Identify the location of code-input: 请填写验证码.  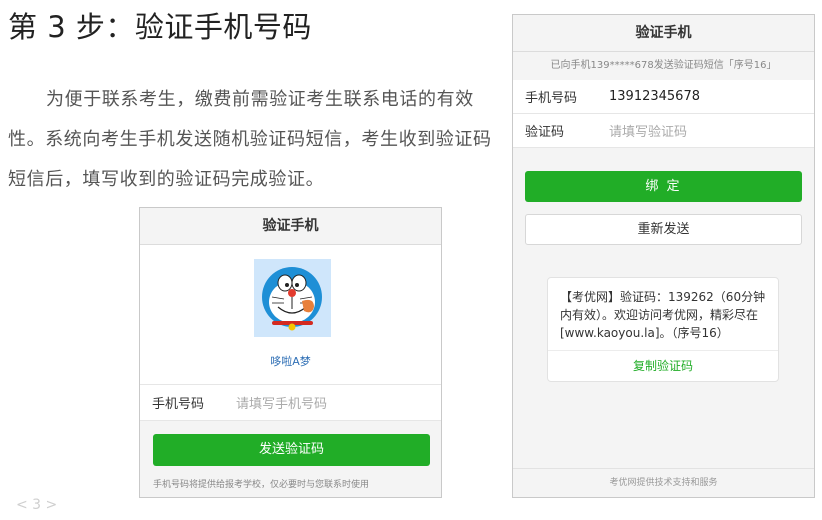
(648, 130).